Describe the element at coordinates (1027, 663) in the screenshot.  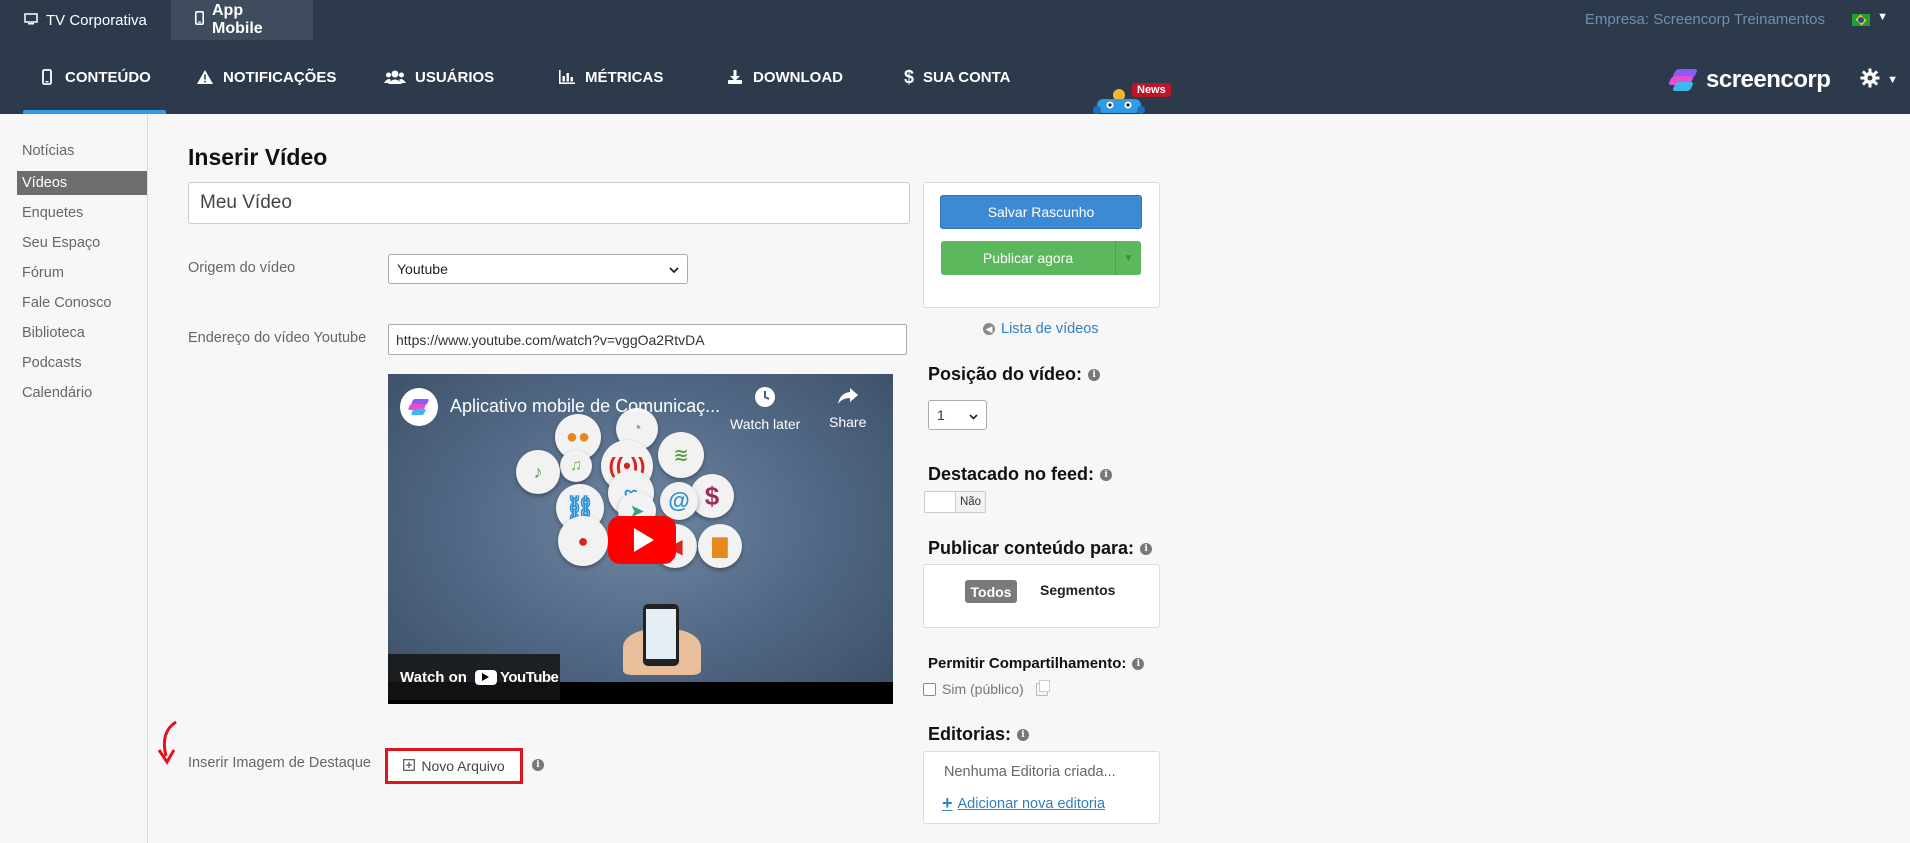
I see `share-title-label: Permitir Compartilhamento:` at that location.